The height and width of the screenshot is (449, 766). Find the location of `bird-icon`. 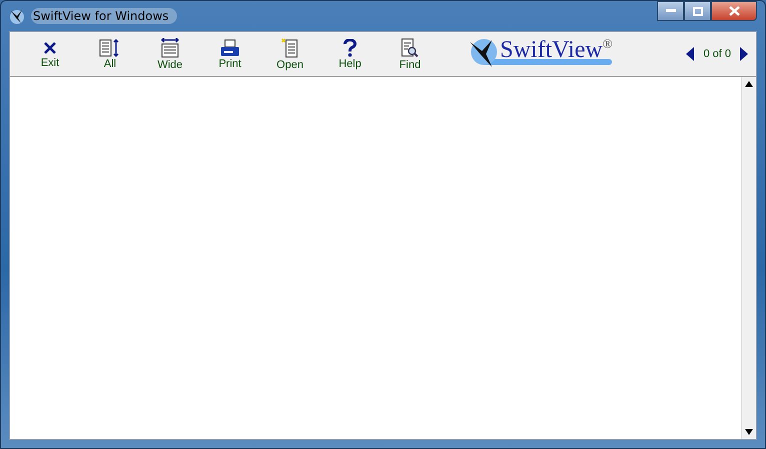

bird-icon is located at coordinates (17, 16).